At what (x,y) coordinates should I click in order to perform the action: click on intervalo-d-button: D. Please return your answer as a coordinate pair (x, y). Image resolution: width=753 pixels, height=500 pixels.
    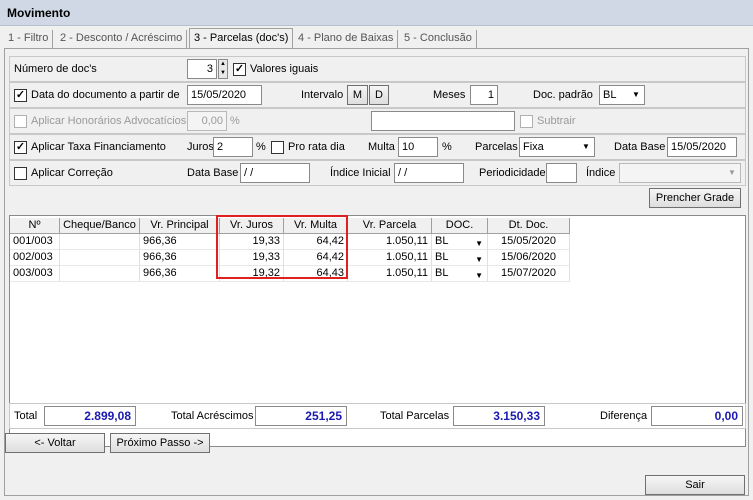
    Looking at the image, I should click on (379, 95).